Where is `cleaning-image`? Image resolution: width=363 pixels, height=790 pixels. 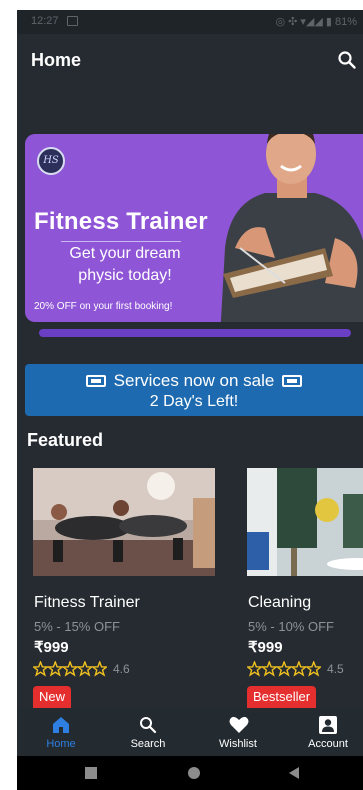 cleaning-image is located at coordinates (305, 522).